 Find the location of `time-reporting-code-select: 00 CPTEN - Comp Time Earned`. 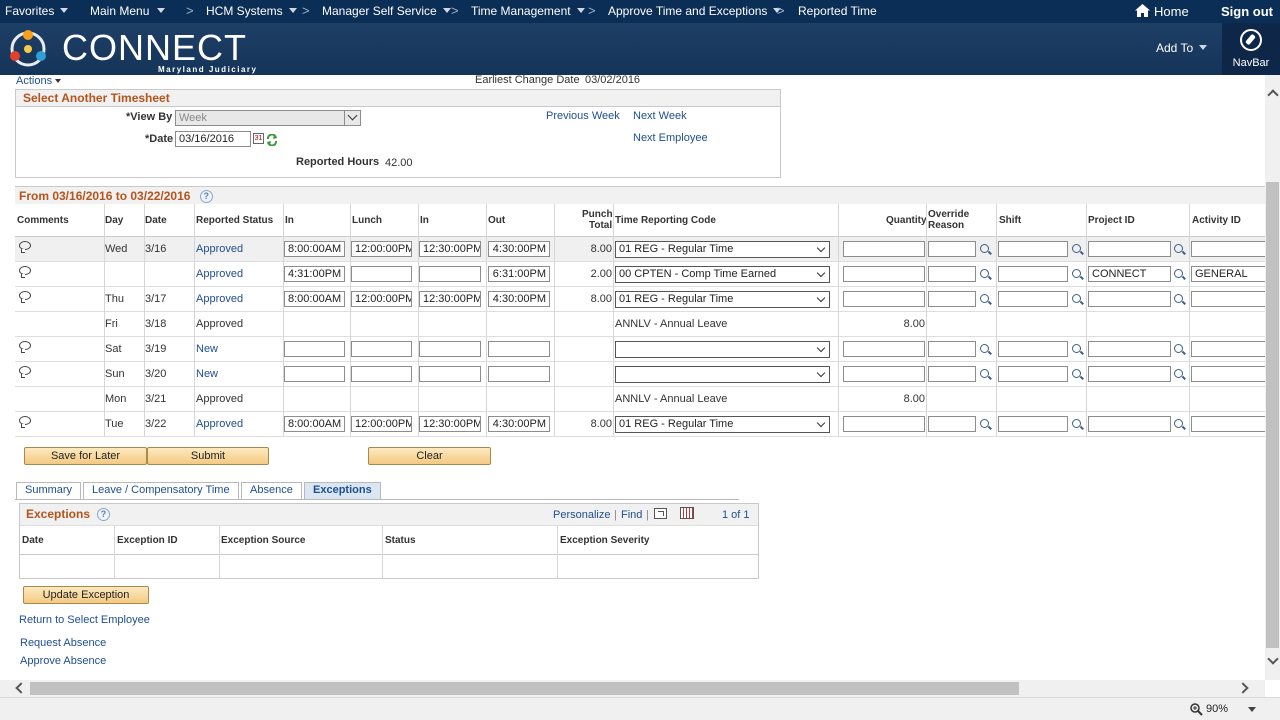

time-reporting-code-select: 00 CPTEN - Comp Time Earned is located at coordinates (722, 274).